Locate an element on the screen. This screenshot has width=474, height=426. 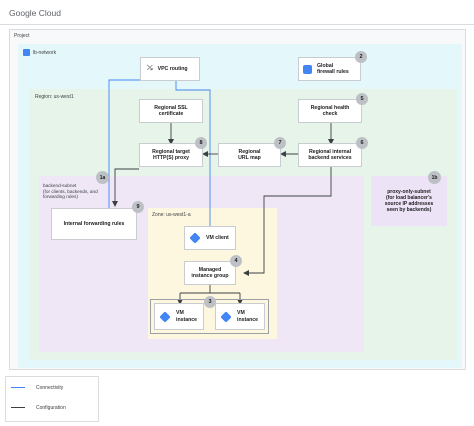
legend-connectivity-label: Connectivity is located at coordinates (50, 388).